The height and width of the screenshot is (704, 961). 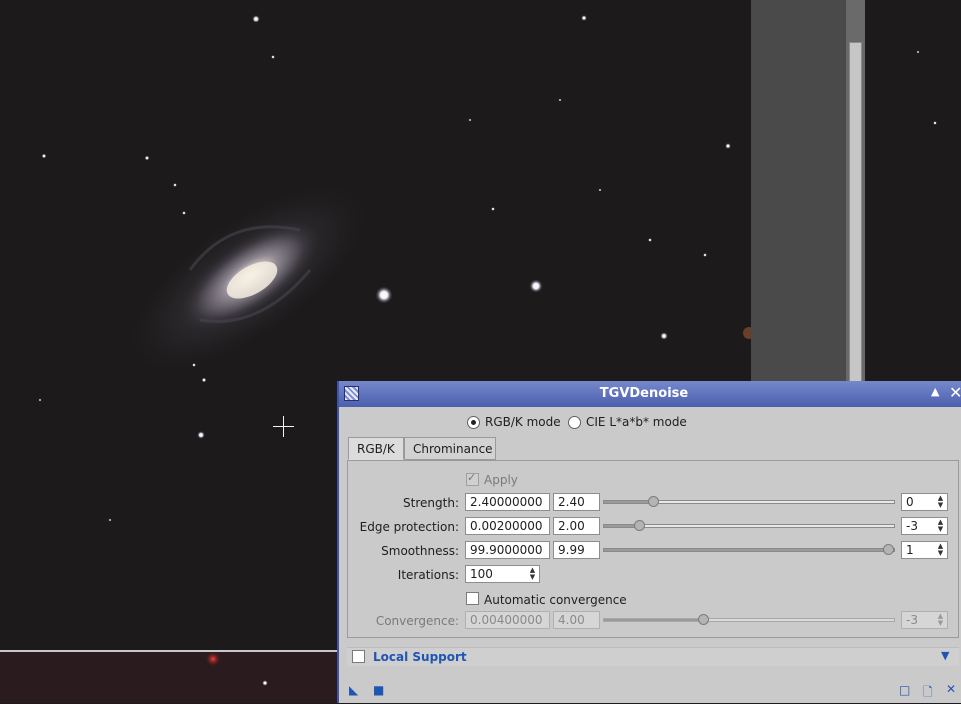 What do you see at coordinates (924, 526) in the screenshot?
I see `edge-protection-spinbox: -3 ▲ ▼` at bounding box center [924, 526].